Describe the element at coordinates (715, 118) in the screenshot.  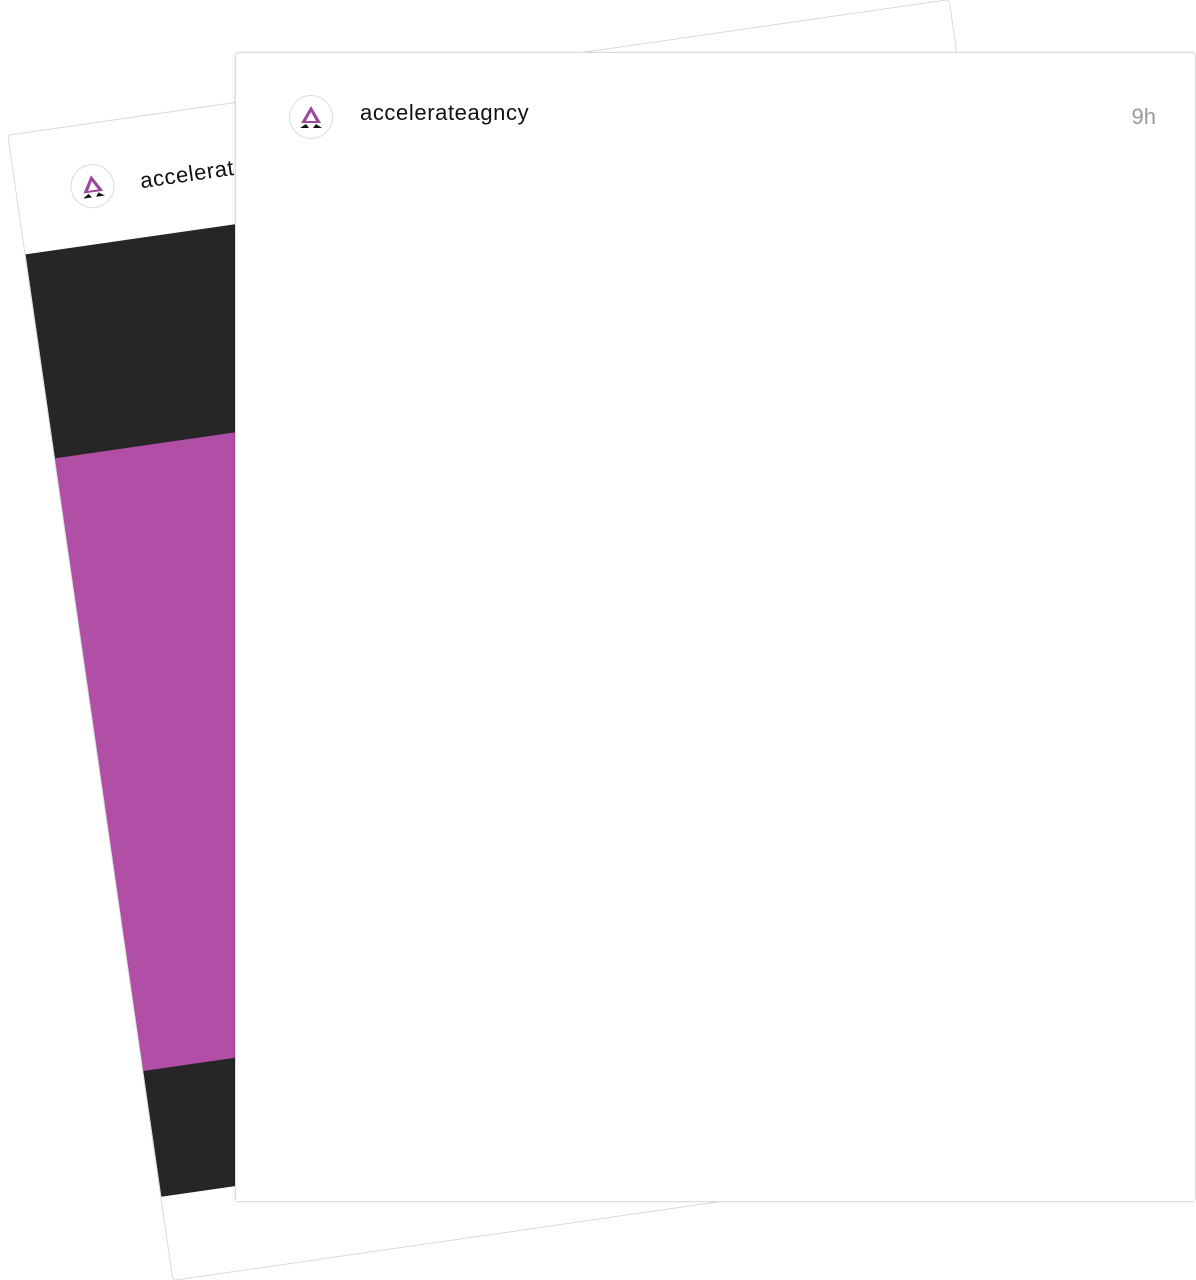
I see `post-header: accelerateagncy 9h` at that location.